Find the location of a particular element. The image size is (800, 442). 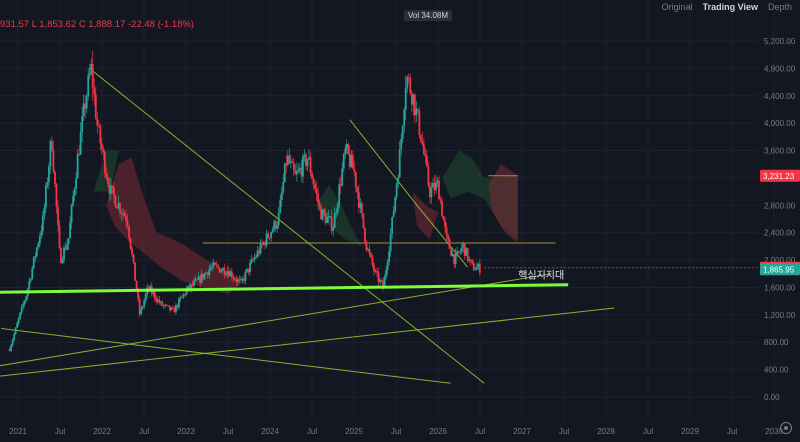

x-tick-label: 2023 is located at coordinates (186, 431).